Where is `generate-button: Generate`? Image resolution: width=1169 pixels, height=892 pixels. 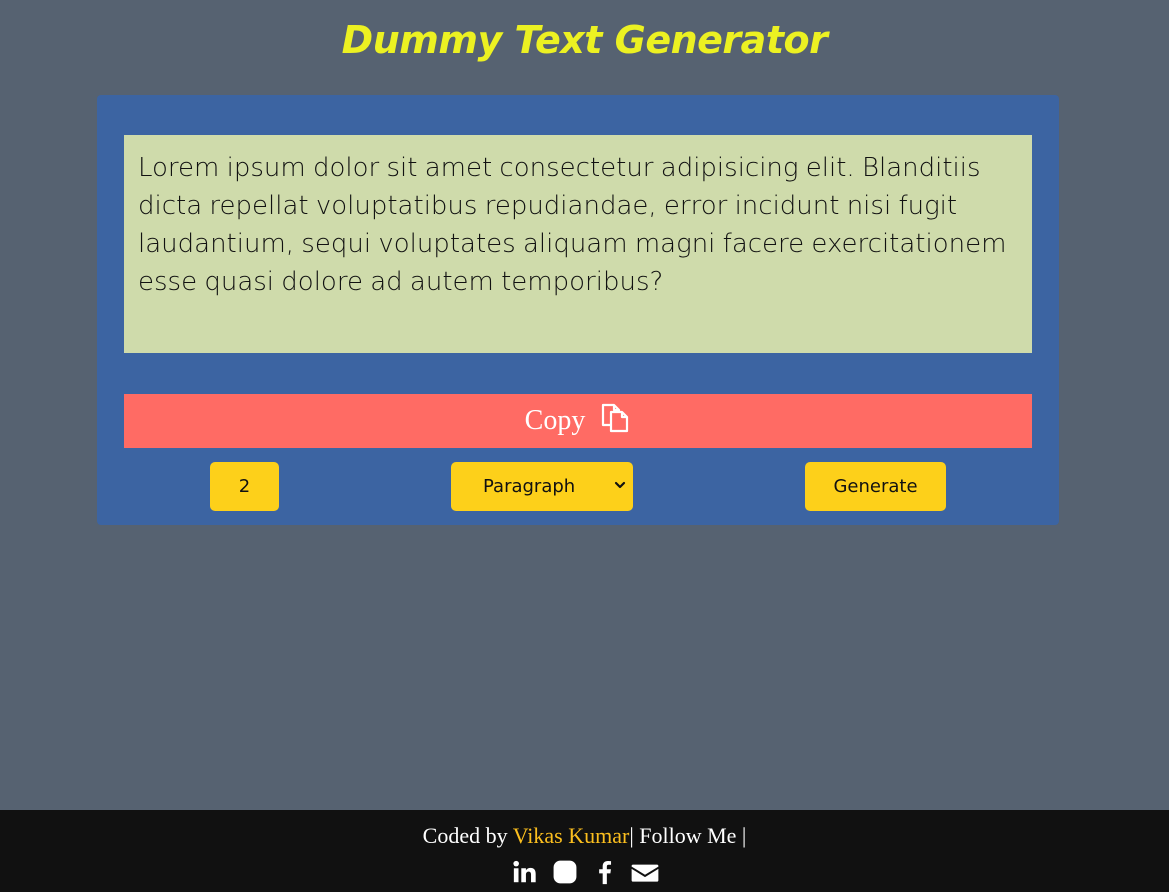
generate-button: Generate is located at coordinates (875, 486).